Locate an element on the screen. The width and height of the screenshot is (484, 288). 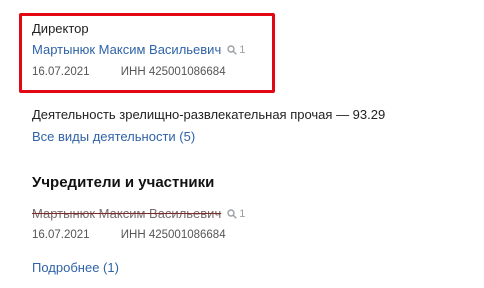
founder-meta: 16.07.2021 ИНН 425001086684 is located at coordinates (129, 235).